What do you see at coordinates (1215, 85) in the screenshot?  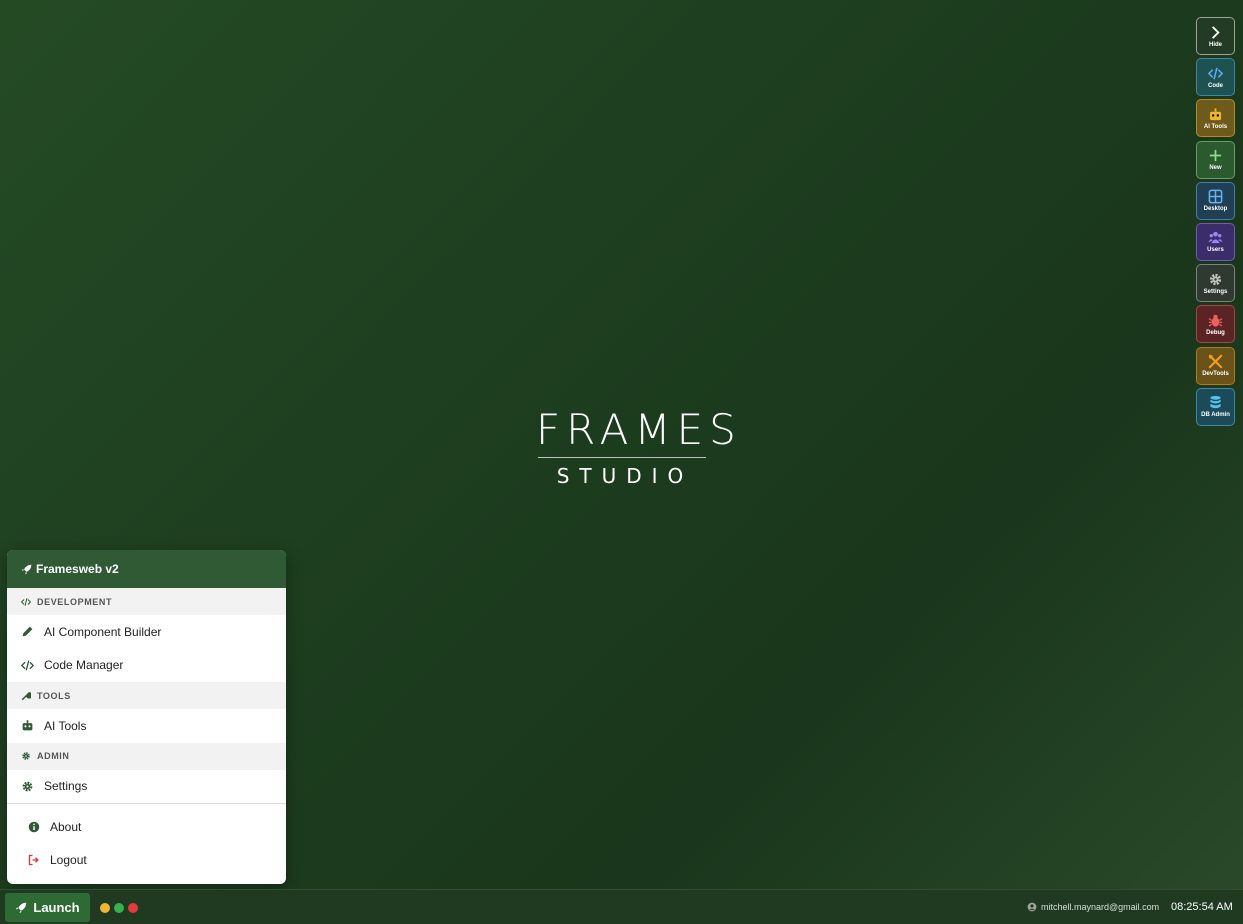 I see `dock-label: Code` at bounding box center [1215, 85].